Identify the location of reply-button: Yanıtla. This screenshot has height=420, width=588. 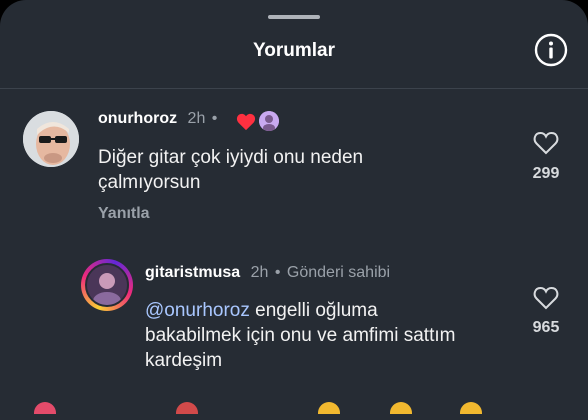
(124, 214).